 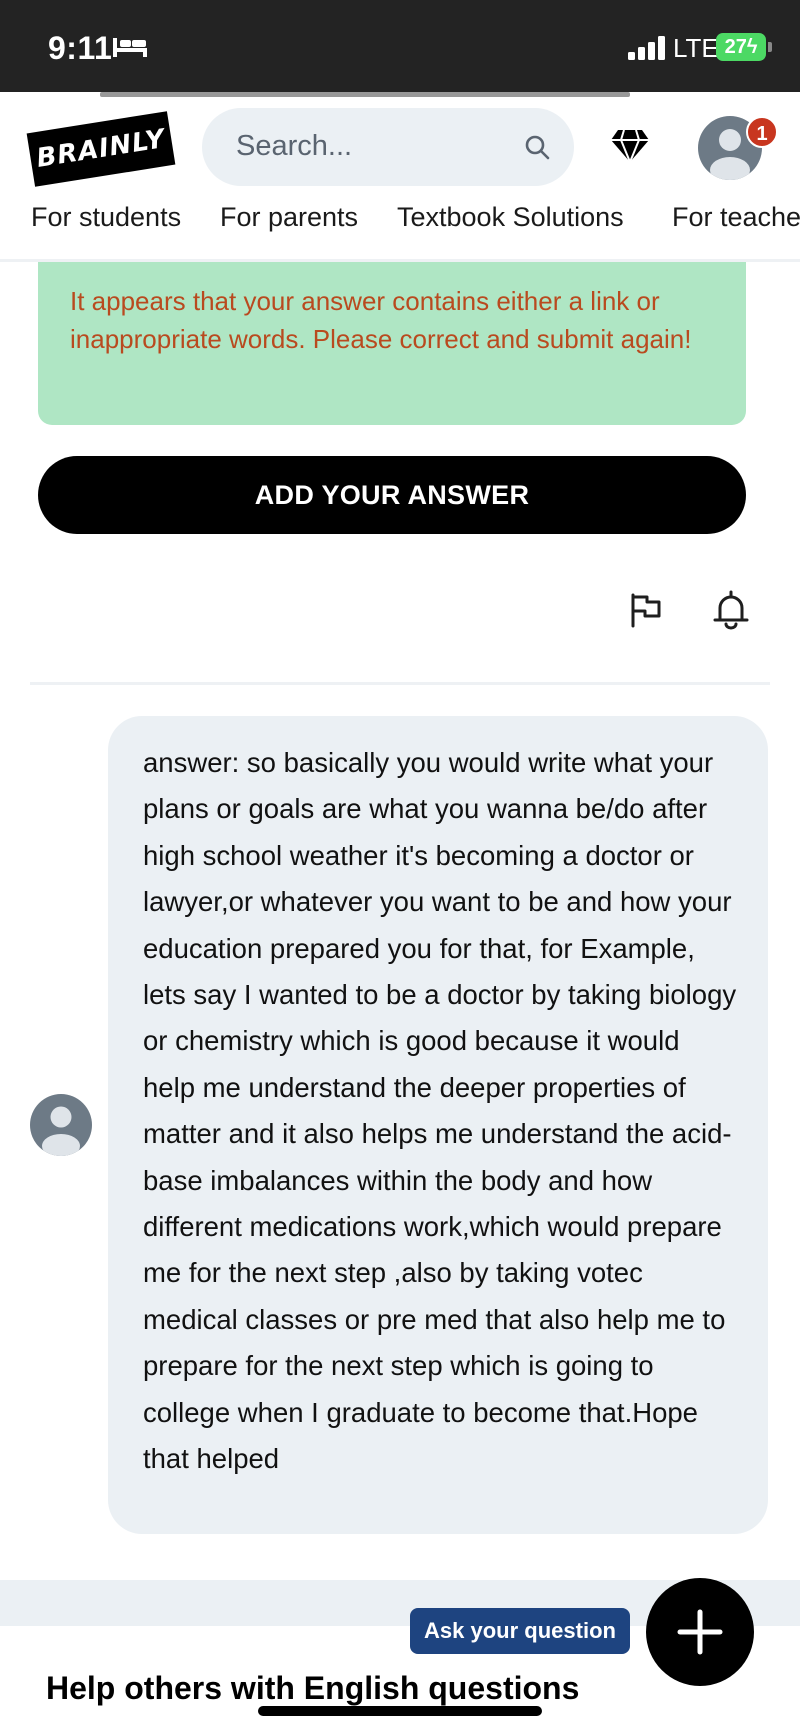 I want to click on ask-your-question-button: Ask your question, so click(x=520, y=1631).